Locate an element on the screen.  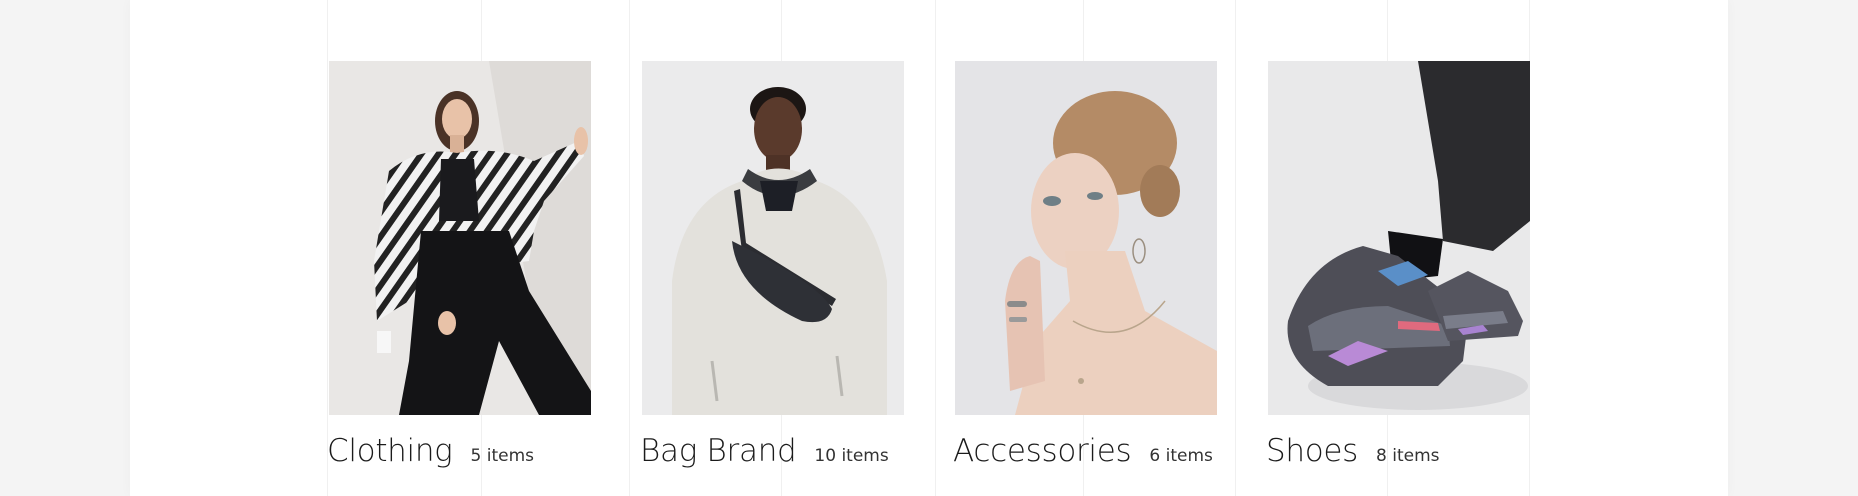
woman-with-rings-and-necklace-photo is located at coordinates (1086, 238).